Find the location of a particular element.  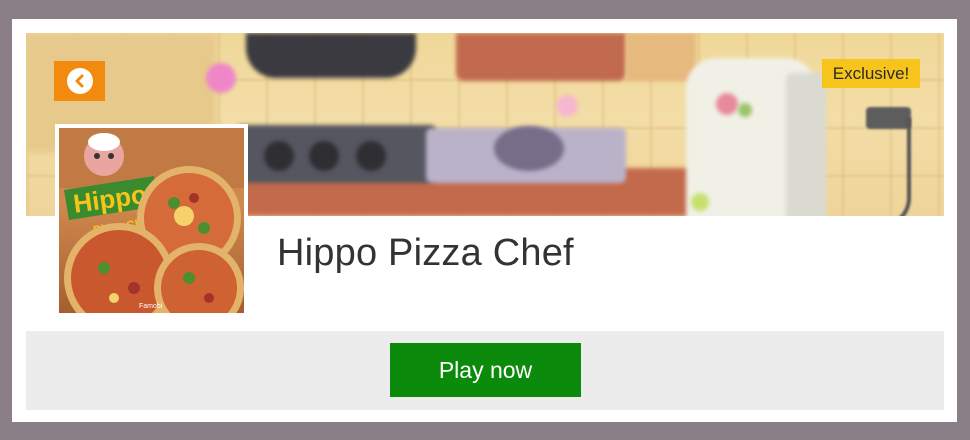

chevron-left-icon is located at coordinates (79, 81).